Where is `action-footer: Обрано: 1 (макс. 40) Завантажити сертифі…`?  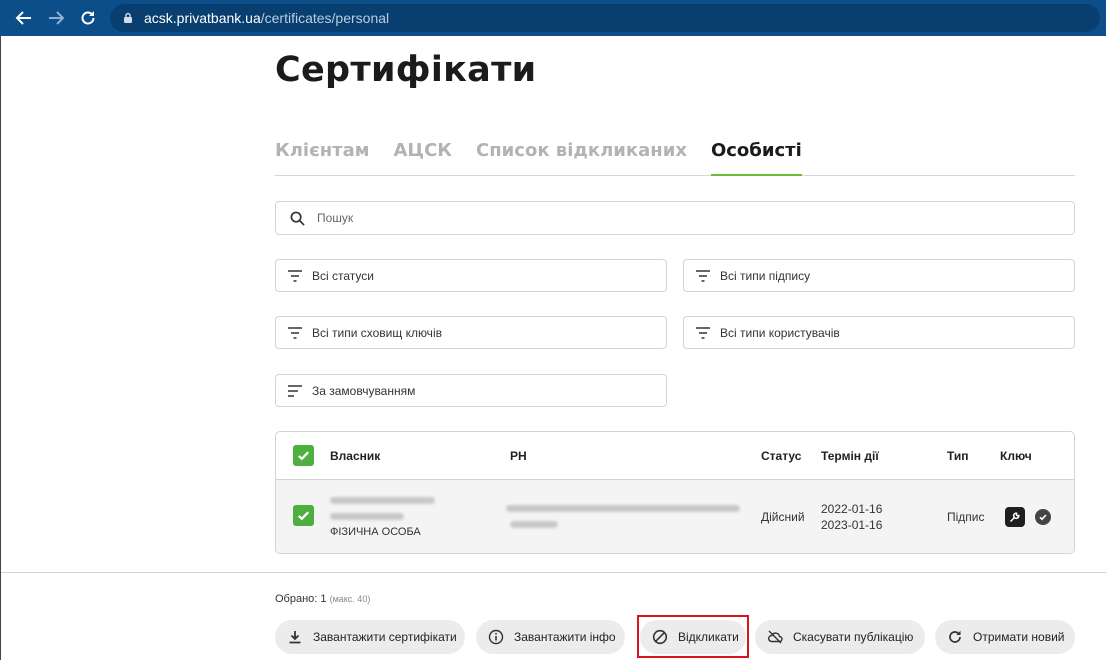 action-footer: Обрано: 1 (макс. 40) Завантажити сертифі… is located at coordinates (553, 616).